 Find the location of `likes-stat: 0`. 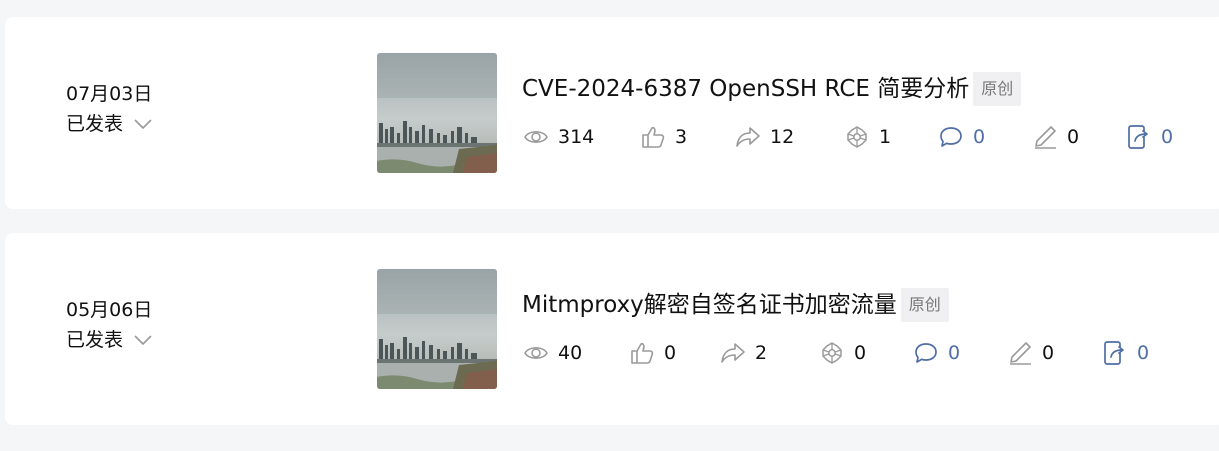

likes-stat: 0 is located at coordinates (652, 353).